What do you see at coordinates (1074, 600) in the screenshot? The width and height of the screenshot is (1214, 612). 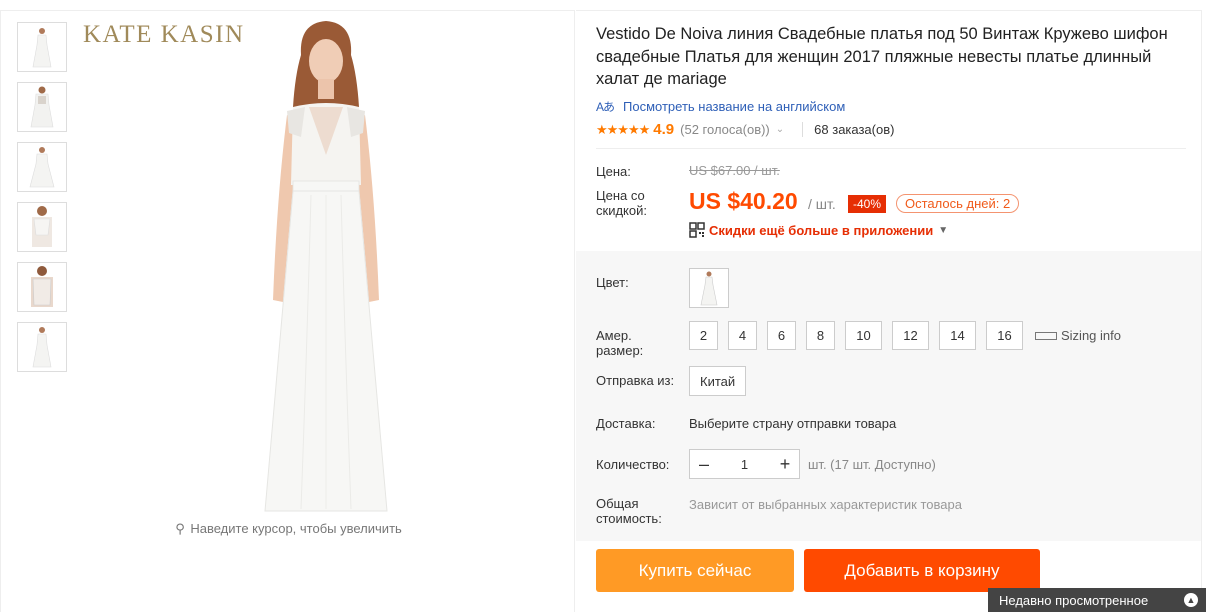 I see `recently-viewed-label: Недавно просмотренное` at bounding box center [1074, 600].